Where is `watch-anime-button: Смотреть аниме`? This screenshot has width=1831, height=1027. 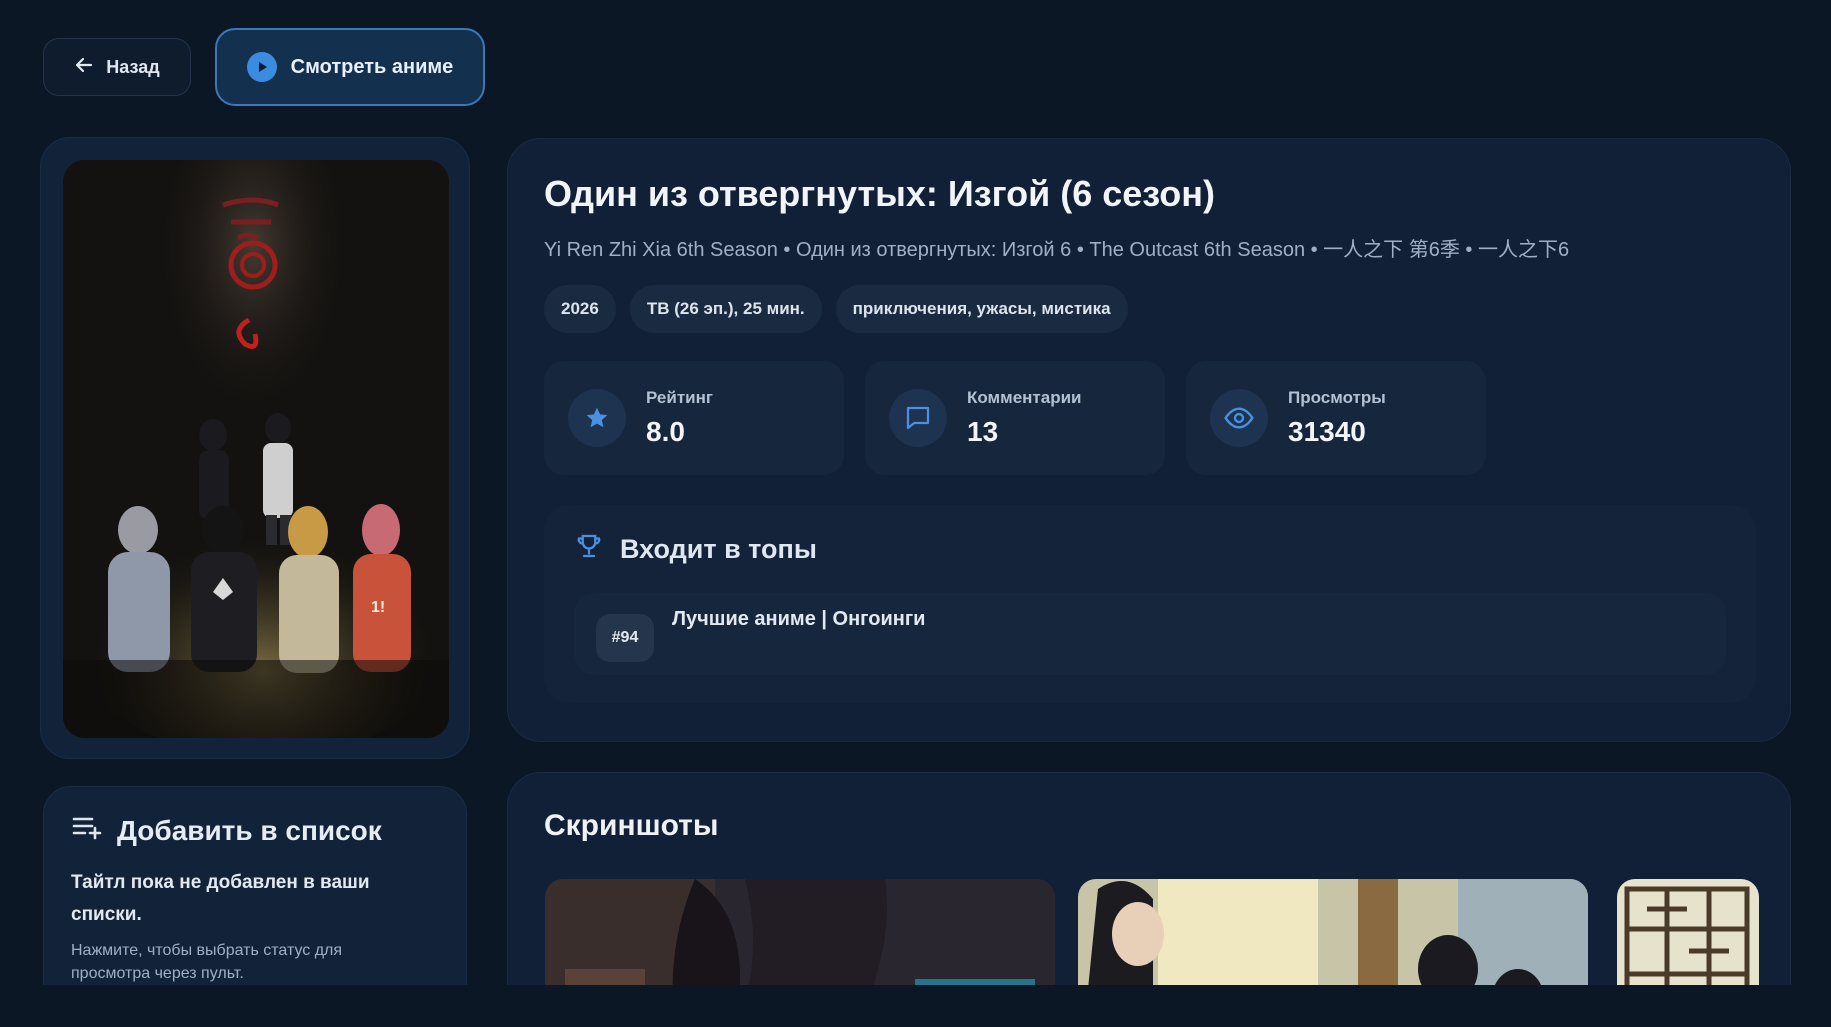 watch-anime-button: Смотреть аниме is located at coordinates (350, 67).